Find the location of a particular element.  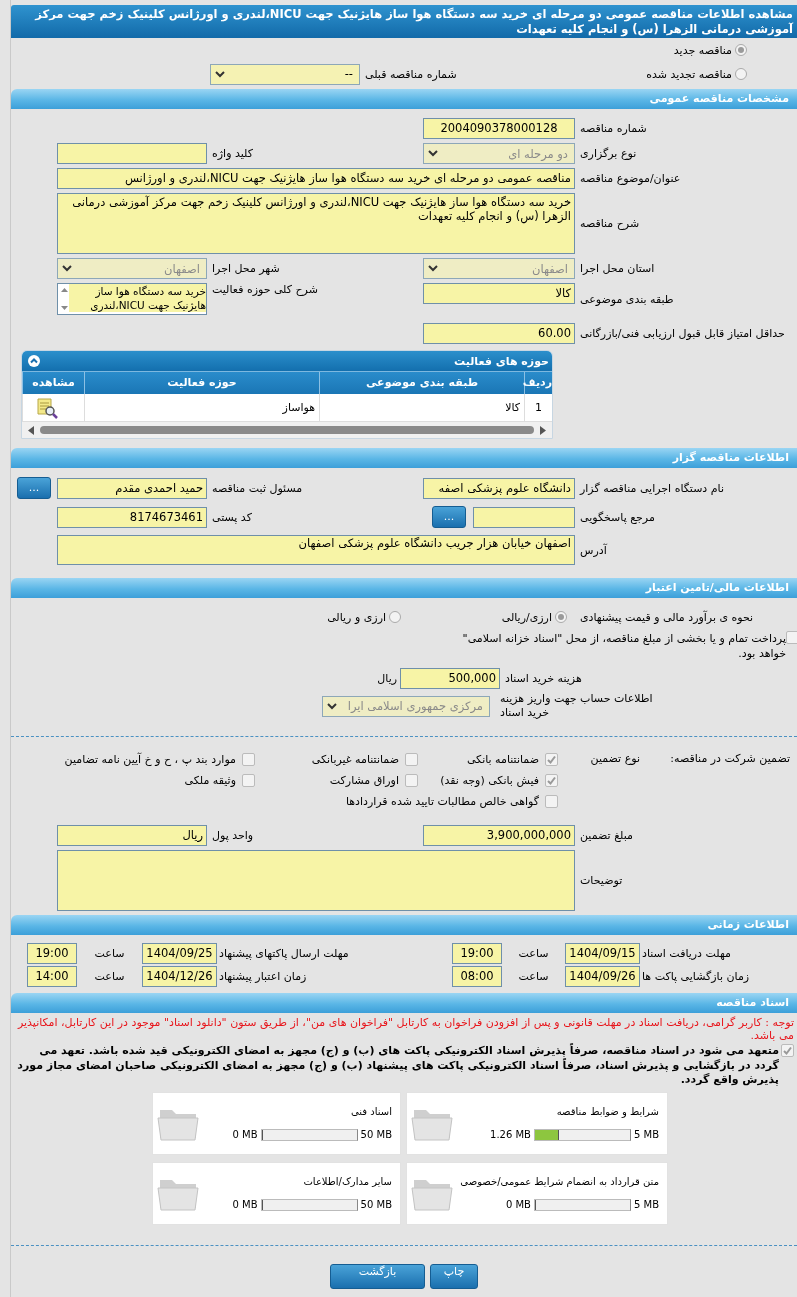

field-label: نام دستگاه اجرایی مناقصه گزار is located at coordinates (651, 488).